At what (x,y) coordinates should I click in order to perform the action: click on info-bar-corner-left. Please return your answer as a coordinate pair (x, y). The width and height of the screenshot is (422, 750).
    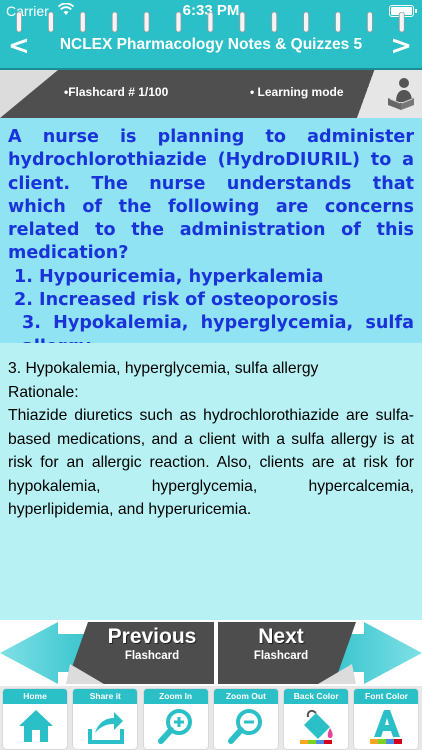
    Looking at the image, I should click on (29, 94).